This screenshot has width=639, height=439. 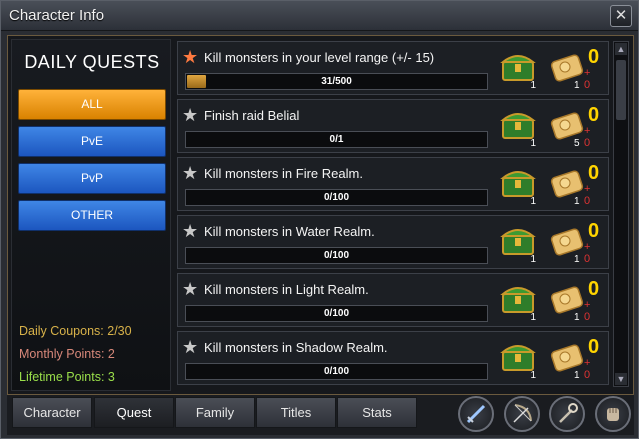 I want to click on daily-coupons-stat: Daily Coupons: 2/30, so click(x=75, y=331).